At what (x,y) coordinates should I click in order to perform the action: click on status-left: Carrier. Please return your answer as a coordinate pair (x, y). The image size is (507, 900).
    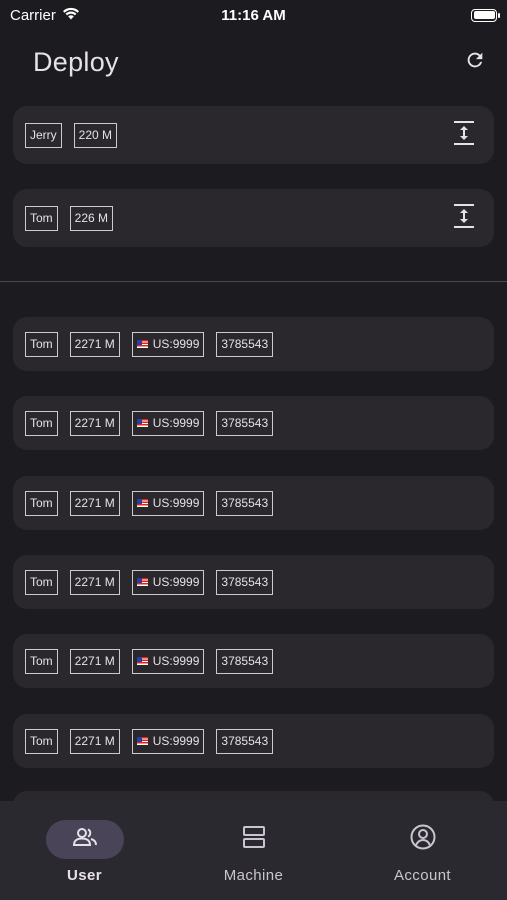
    Looking at the image, I should click on (45, 15).